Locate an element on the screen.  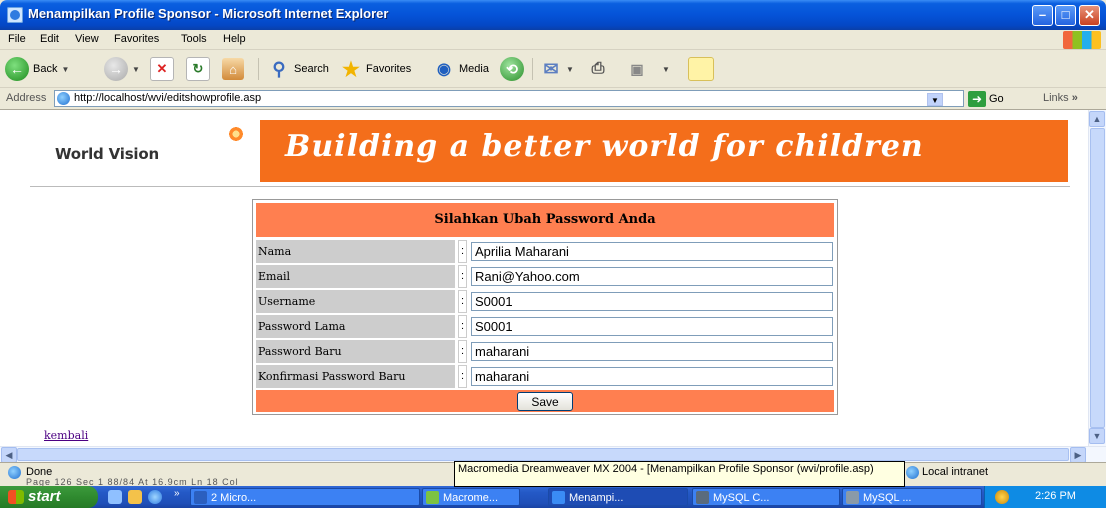
kembali-link: kembali is located at coordinates (66, 435).